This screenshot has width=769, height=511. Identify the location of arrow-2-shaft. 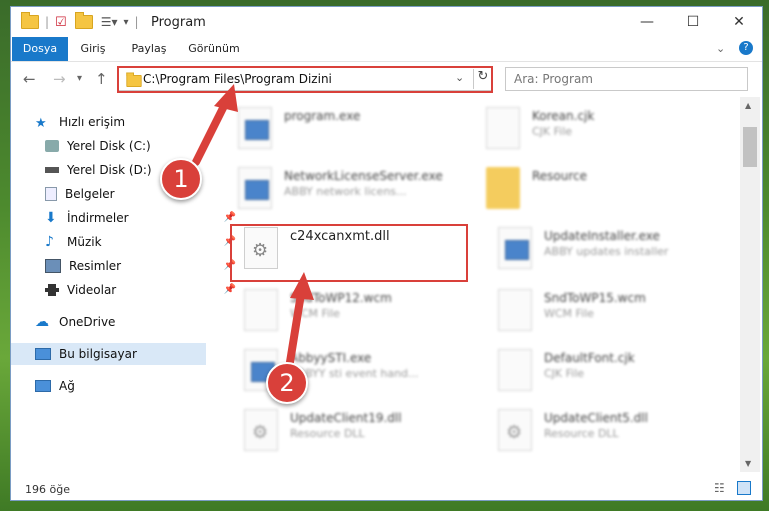
(295, 328).